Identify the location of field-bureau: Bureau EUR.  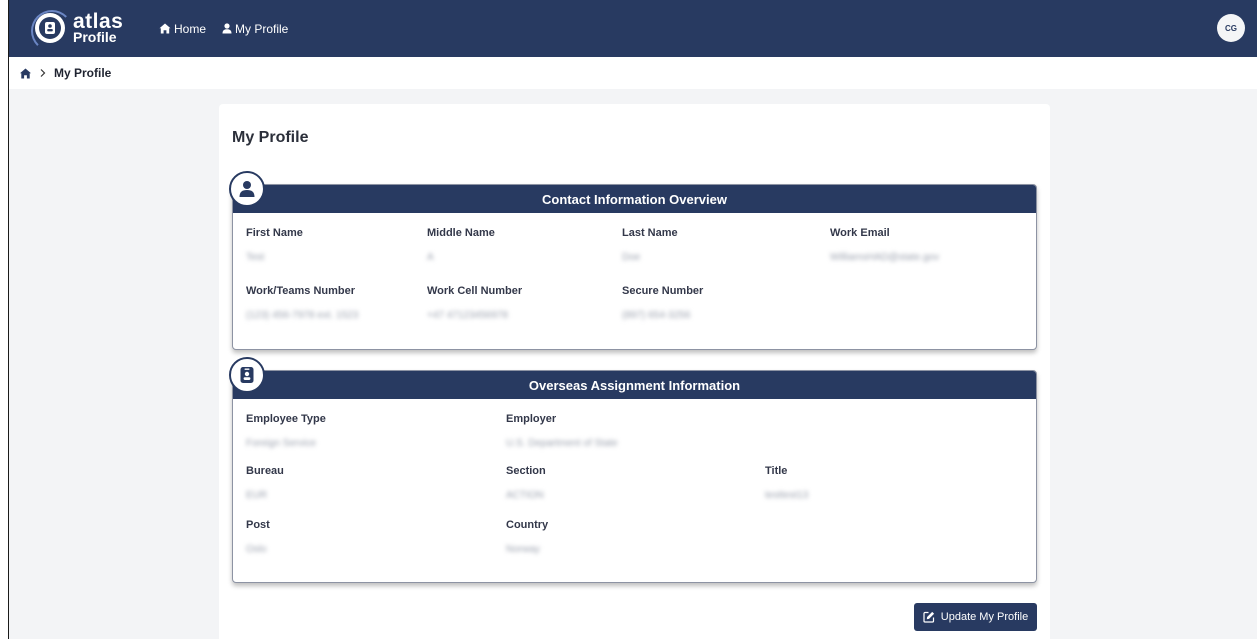
(265, 483).